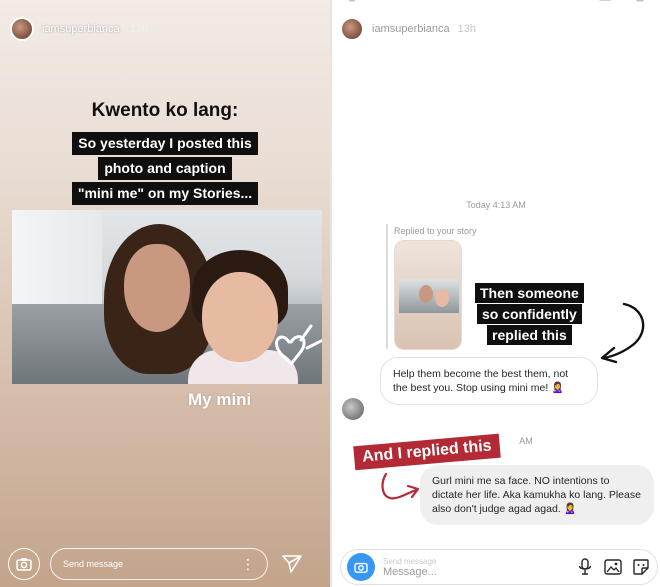 The width and height of the screenshot is (660, 587). I want to click on photo-mother-face, so click(157, 288).